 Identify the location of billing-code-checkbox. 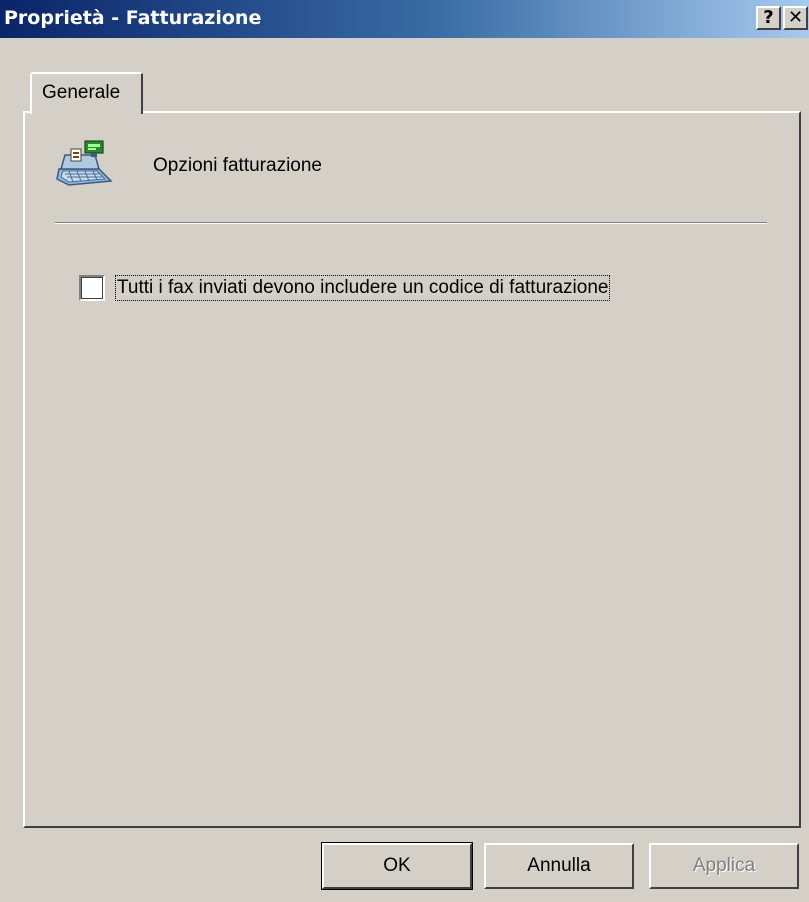
(92, 288).